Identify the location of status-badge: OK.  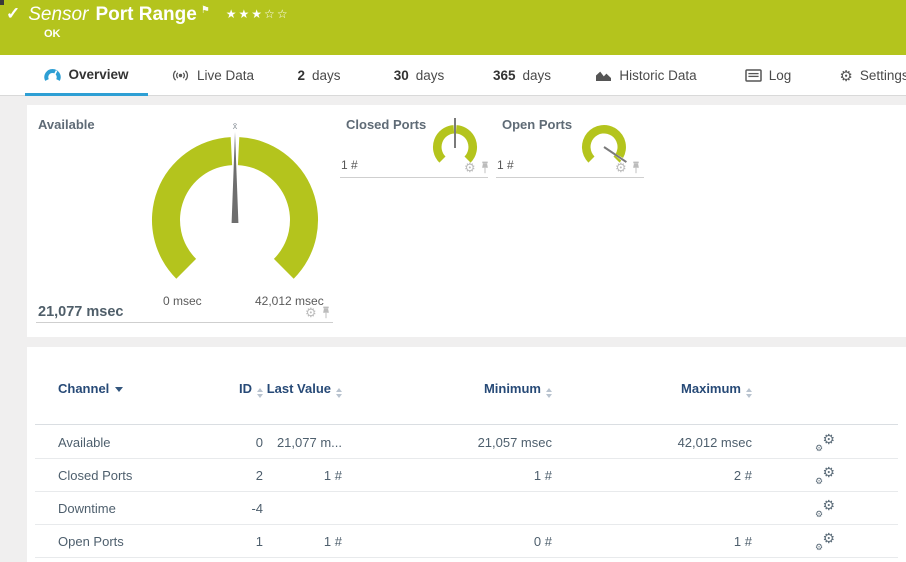
(52, 34).